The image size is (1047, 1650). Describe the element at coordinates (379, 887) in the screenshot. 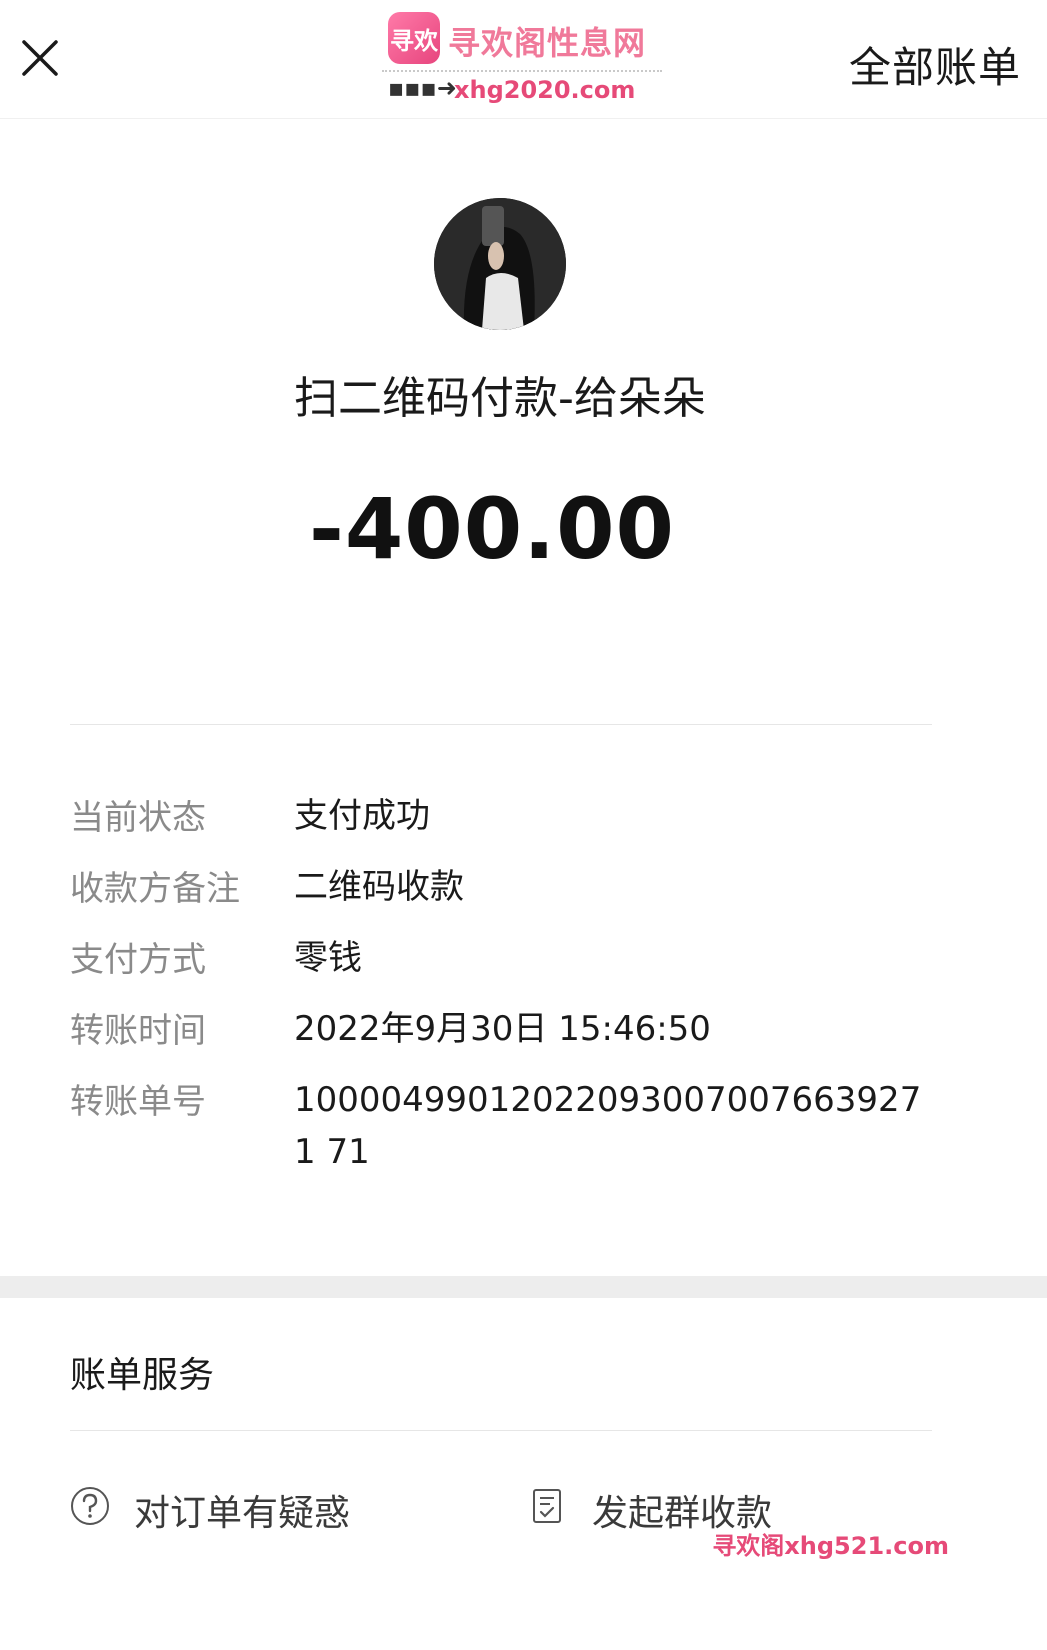

I see `detail-value: 二维码收款` at that location.